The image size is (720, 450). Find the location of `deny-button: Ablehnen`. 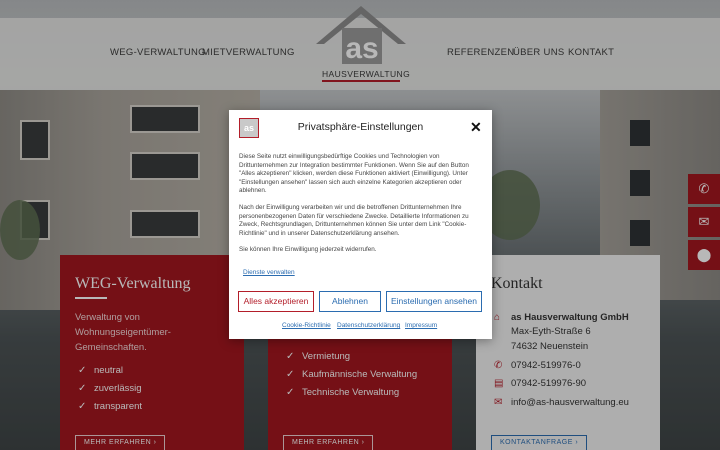

deny-button: Ablehnen is located at coordinates (350, 301).